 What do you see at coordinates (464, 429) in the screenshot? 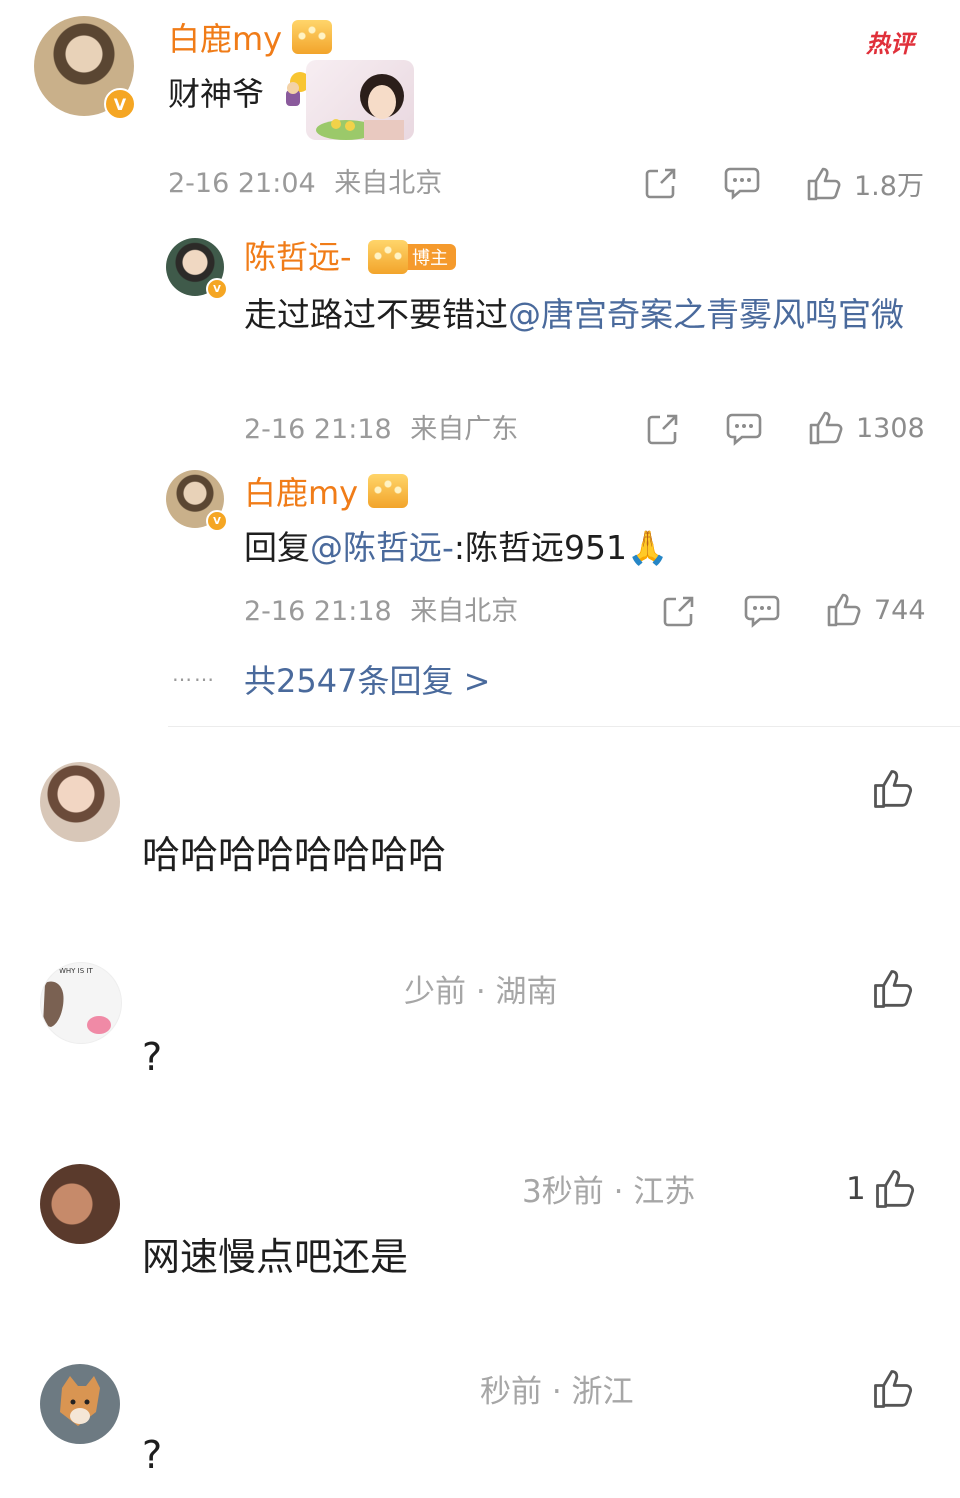
I see `reply-location: 来自广东` at bounding box center [464, 429].